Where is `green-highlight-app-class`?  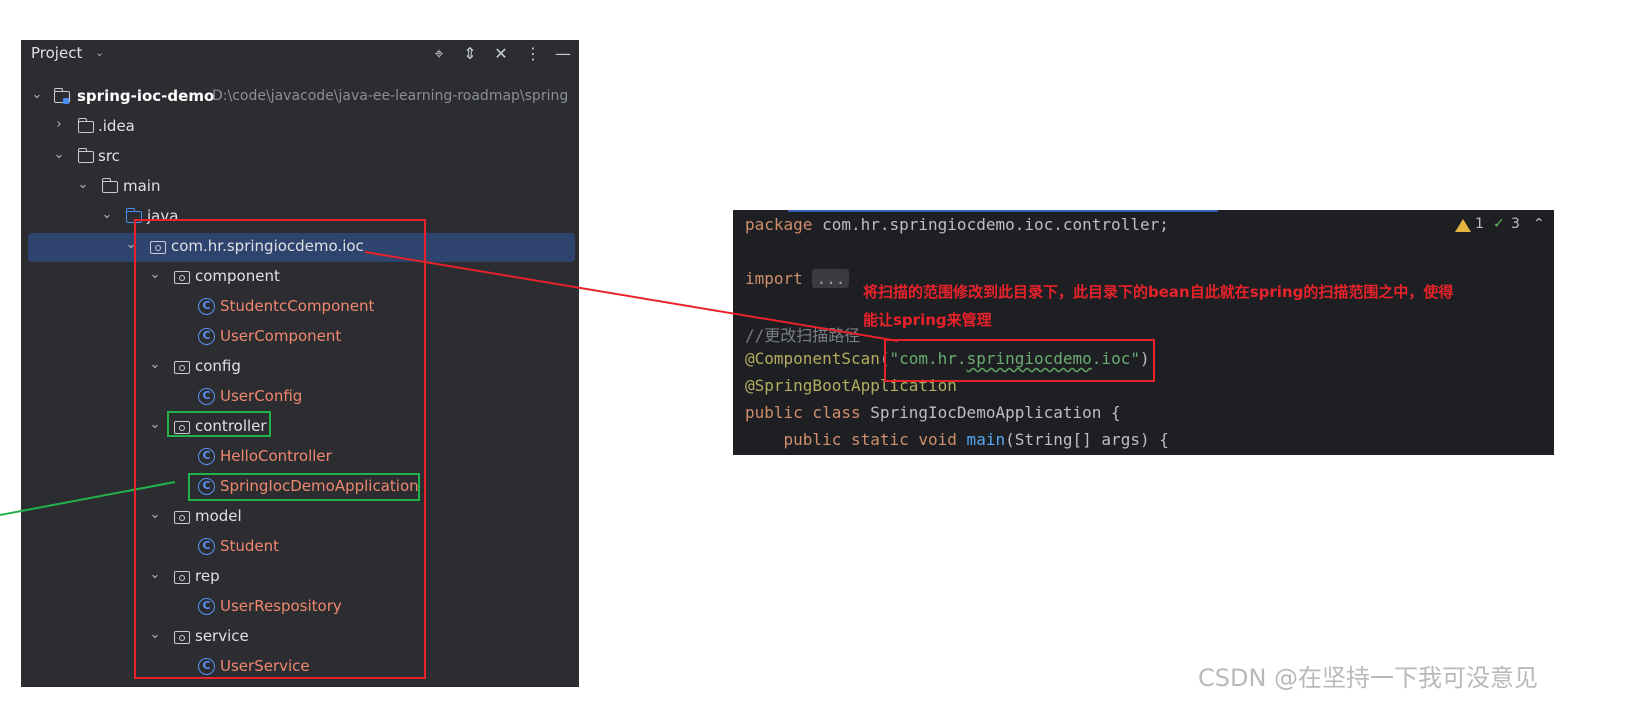
green-highlight-app-class is located at coordinates (304, 487).